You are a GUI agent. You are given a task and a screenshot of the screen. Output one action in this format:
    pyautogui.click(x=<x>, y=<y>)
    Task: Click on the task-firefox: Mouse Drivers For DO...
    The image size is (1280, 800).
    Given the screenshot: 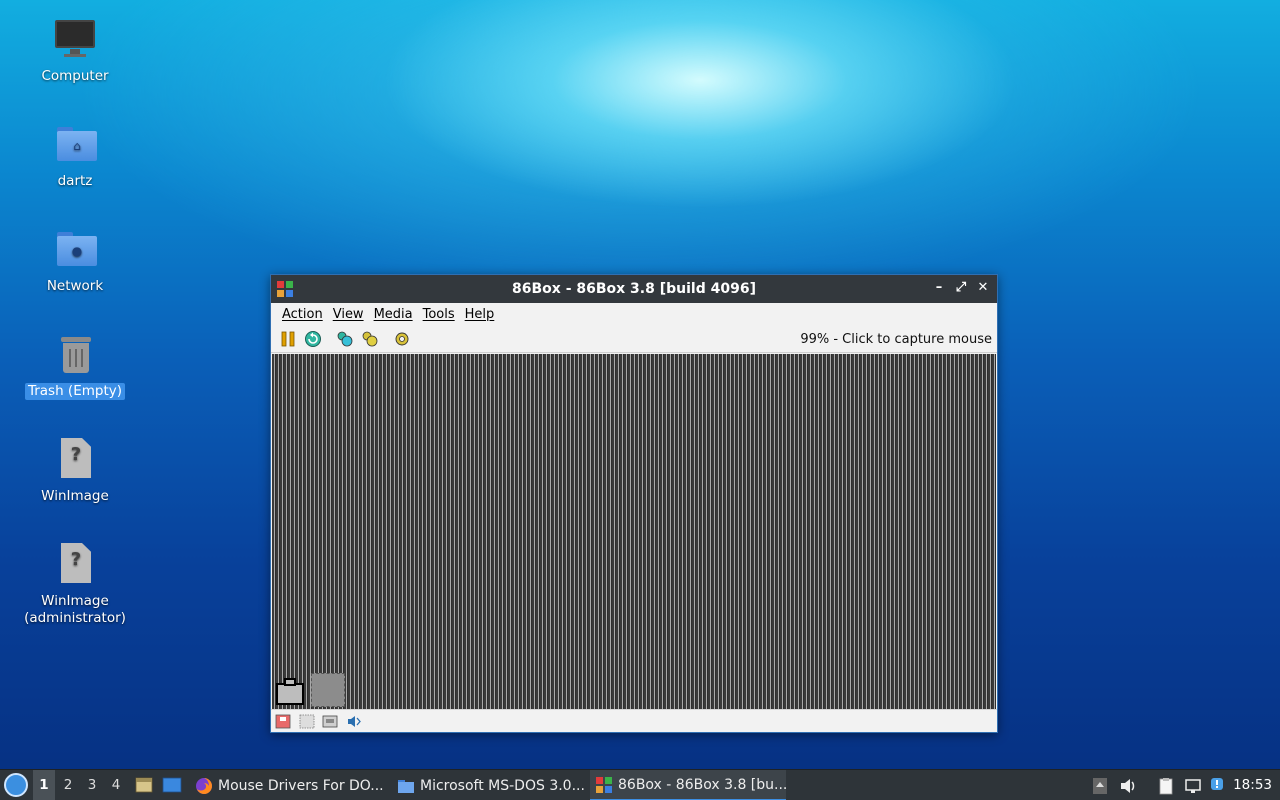 What is the action you would take?
    pyautogui.click(x=289, y=785)
    